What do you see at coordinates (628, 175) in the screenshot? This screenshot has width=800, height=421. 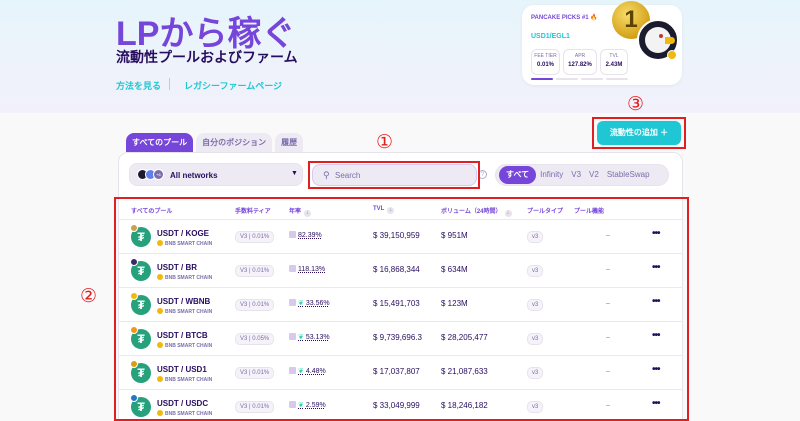 I see `filter-stableswap: StableSwap` at bounding box center [628, 175].